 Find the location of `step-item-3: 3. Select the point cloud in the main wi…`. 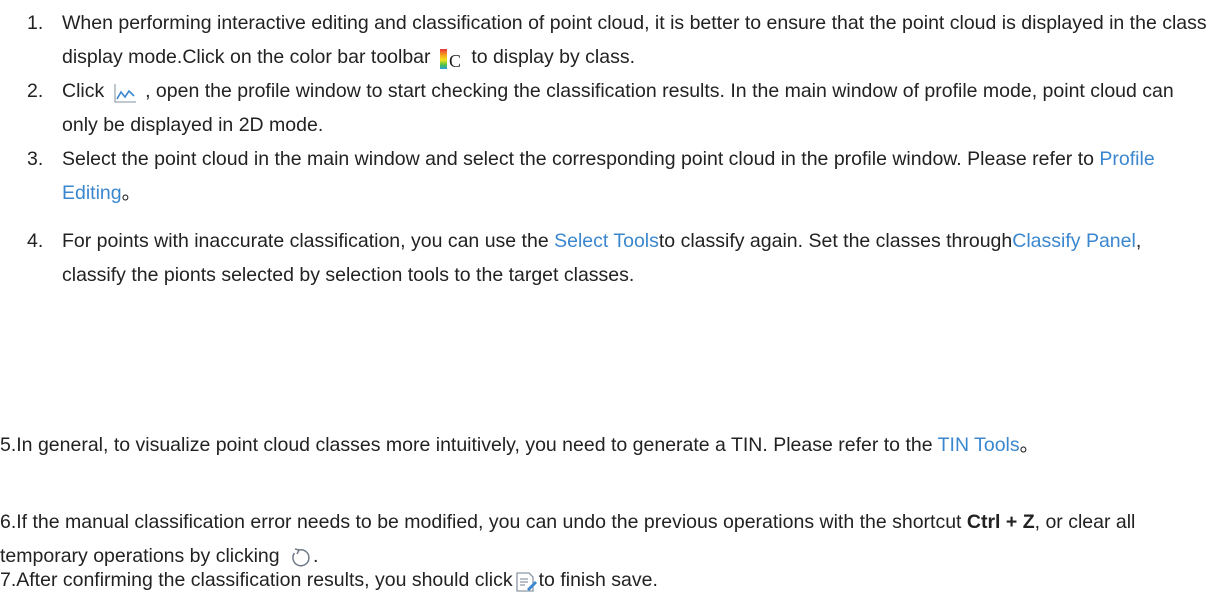

step-item-3: 3. Select the point cloud in the main wi… is located at coordinates (616, 176).